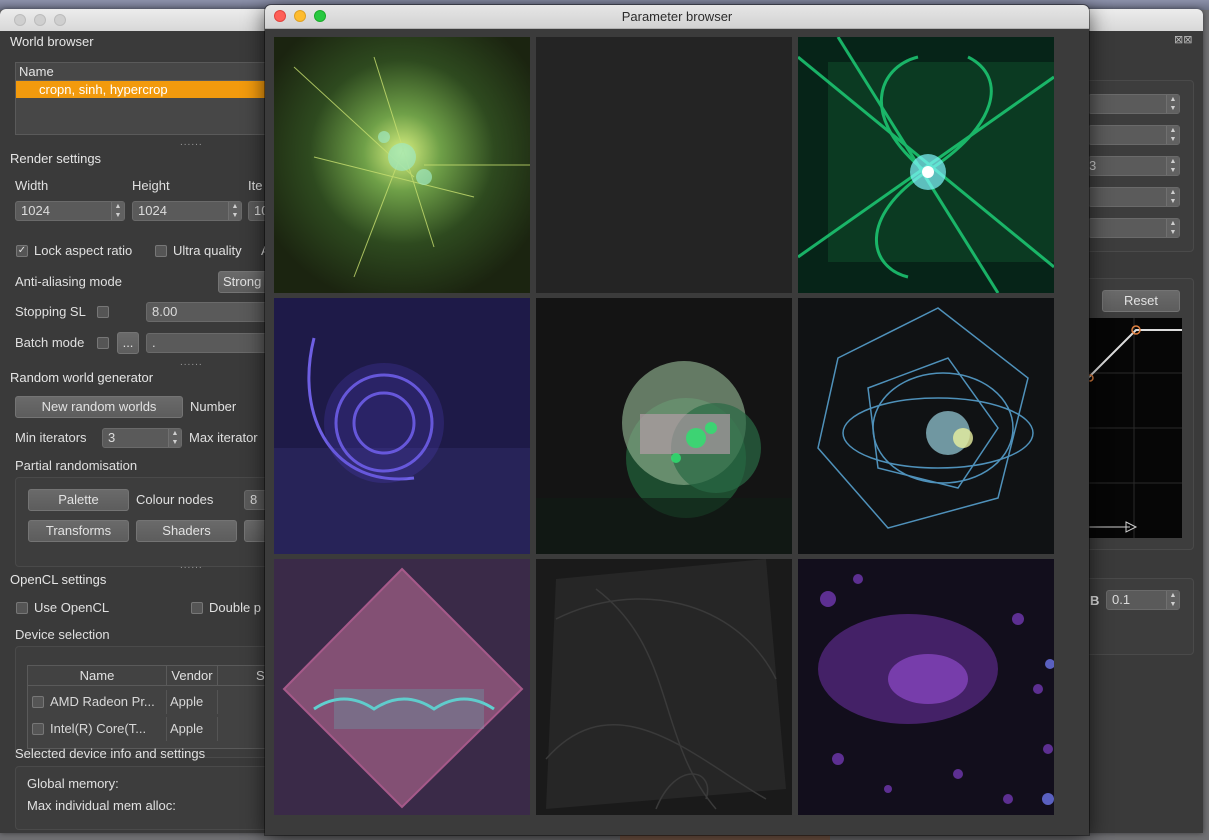 The image size is (1209, 840). Describe the element at coordinates (78, 500) in the screenshot. I see `palette-button: Palette` at that location.